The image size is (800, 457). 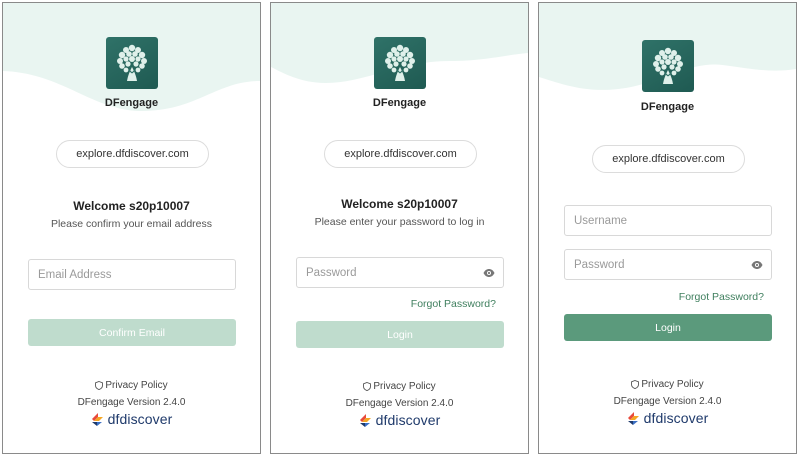 I want to click on email-field-wrapper, so click(x=132, y=274).